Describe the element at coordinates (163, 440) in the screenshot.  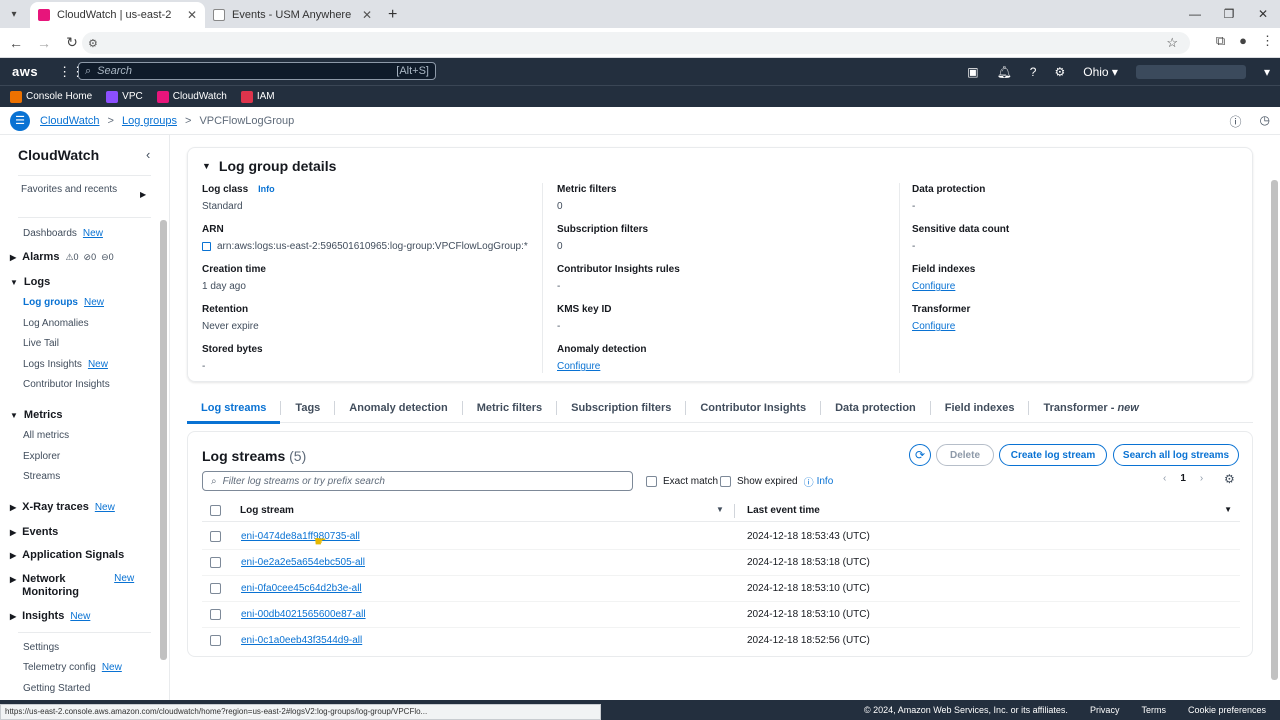
I see `sidebar-scrollbar` at that location.